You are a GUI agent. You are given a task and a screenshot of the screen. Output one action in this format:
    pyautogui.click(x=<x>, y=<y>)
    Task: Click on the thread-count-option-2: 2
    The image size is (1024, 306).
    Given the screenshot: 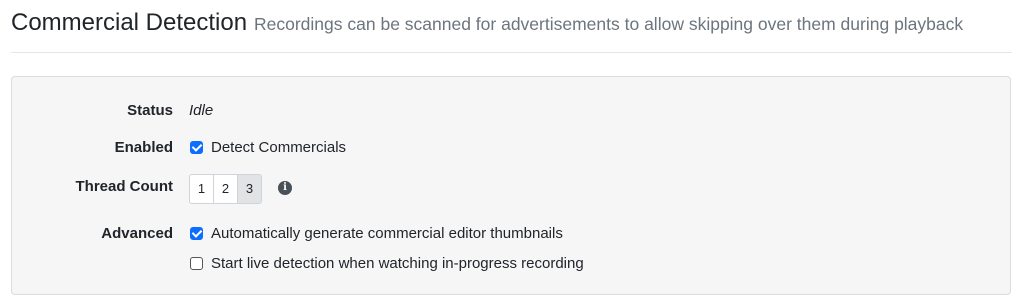 What is the action you would take?
    pyautogui.click(x=225, y=189)
    